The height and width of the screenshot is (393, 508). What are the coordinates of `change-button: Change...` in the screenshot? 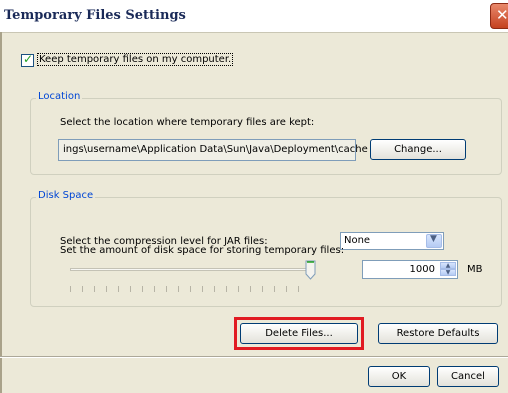 It's located at (418, 149).